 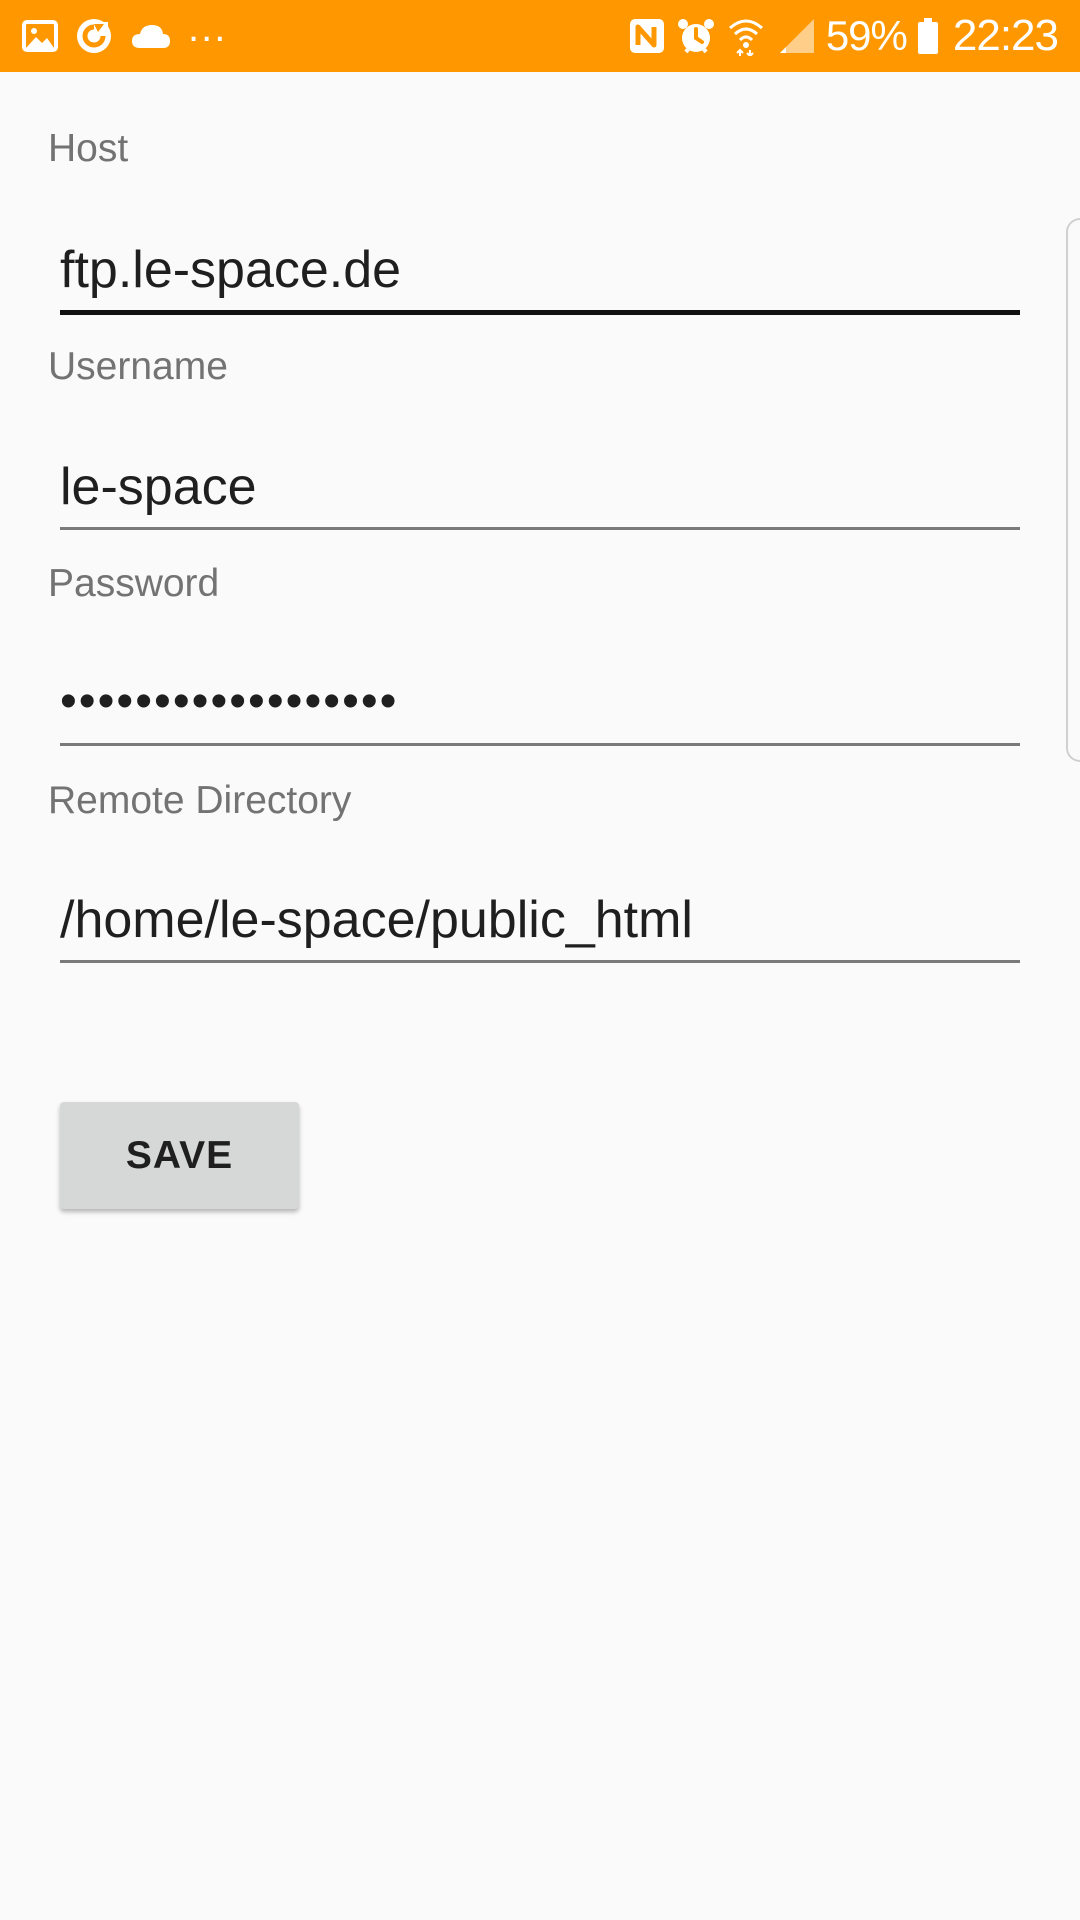 I want to click on host-input, so click(x=540, y=270).